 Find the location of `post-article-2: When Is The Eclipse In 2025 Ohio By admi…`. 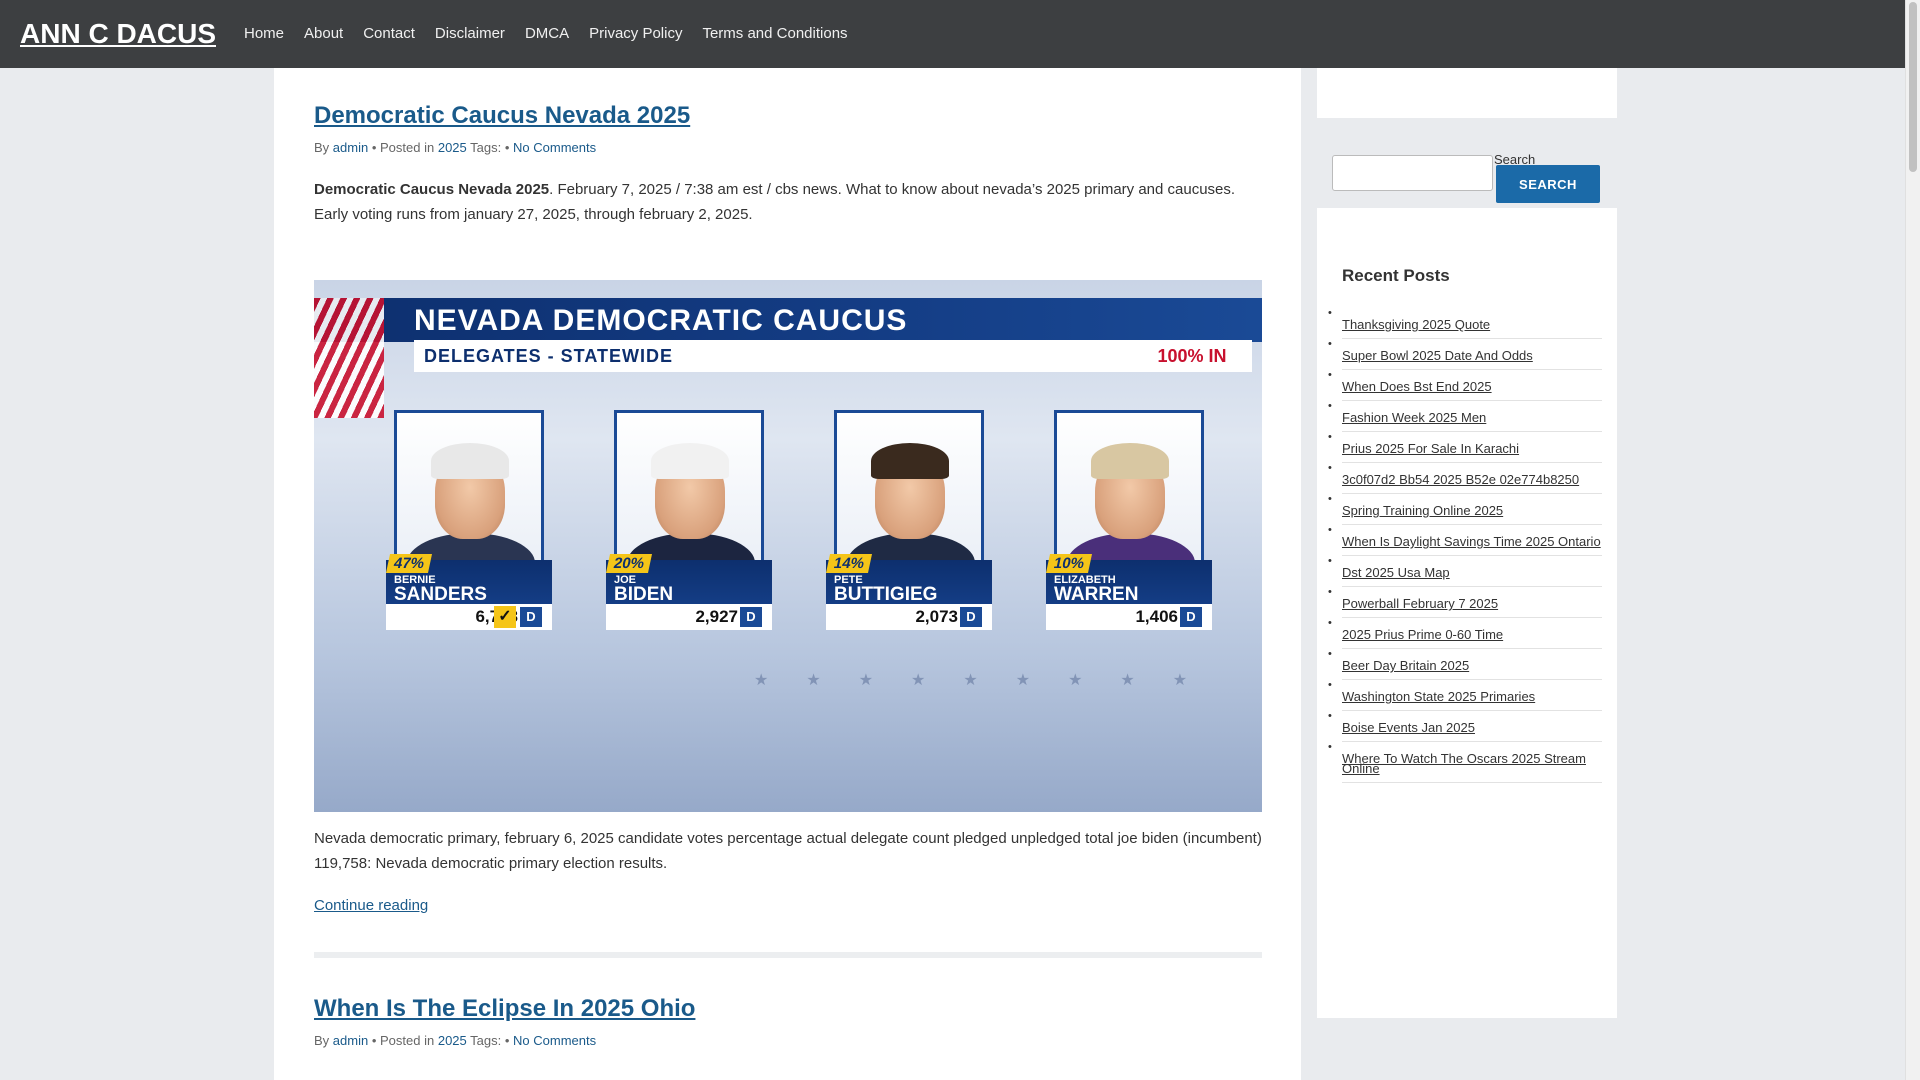

post-article-2: When Is The Eclipse In 2025 Ohio By admi… is located at coordinates (788, 1021).